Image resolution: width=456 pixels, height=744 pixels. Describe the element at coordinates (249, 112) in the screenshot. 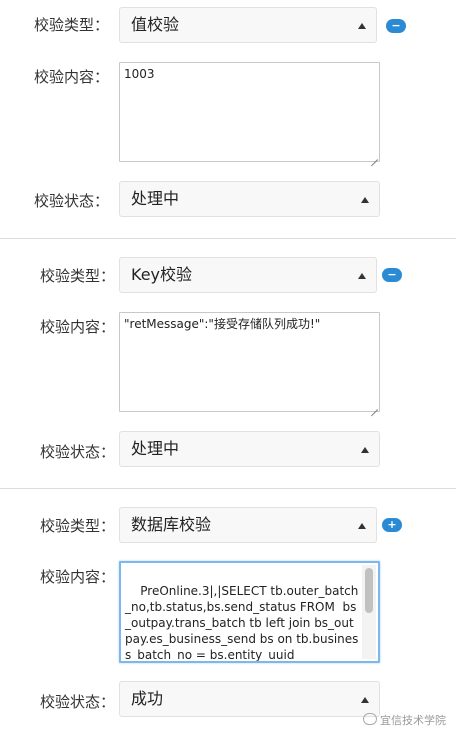

I see `check-content-textarea: 1003` at that location.